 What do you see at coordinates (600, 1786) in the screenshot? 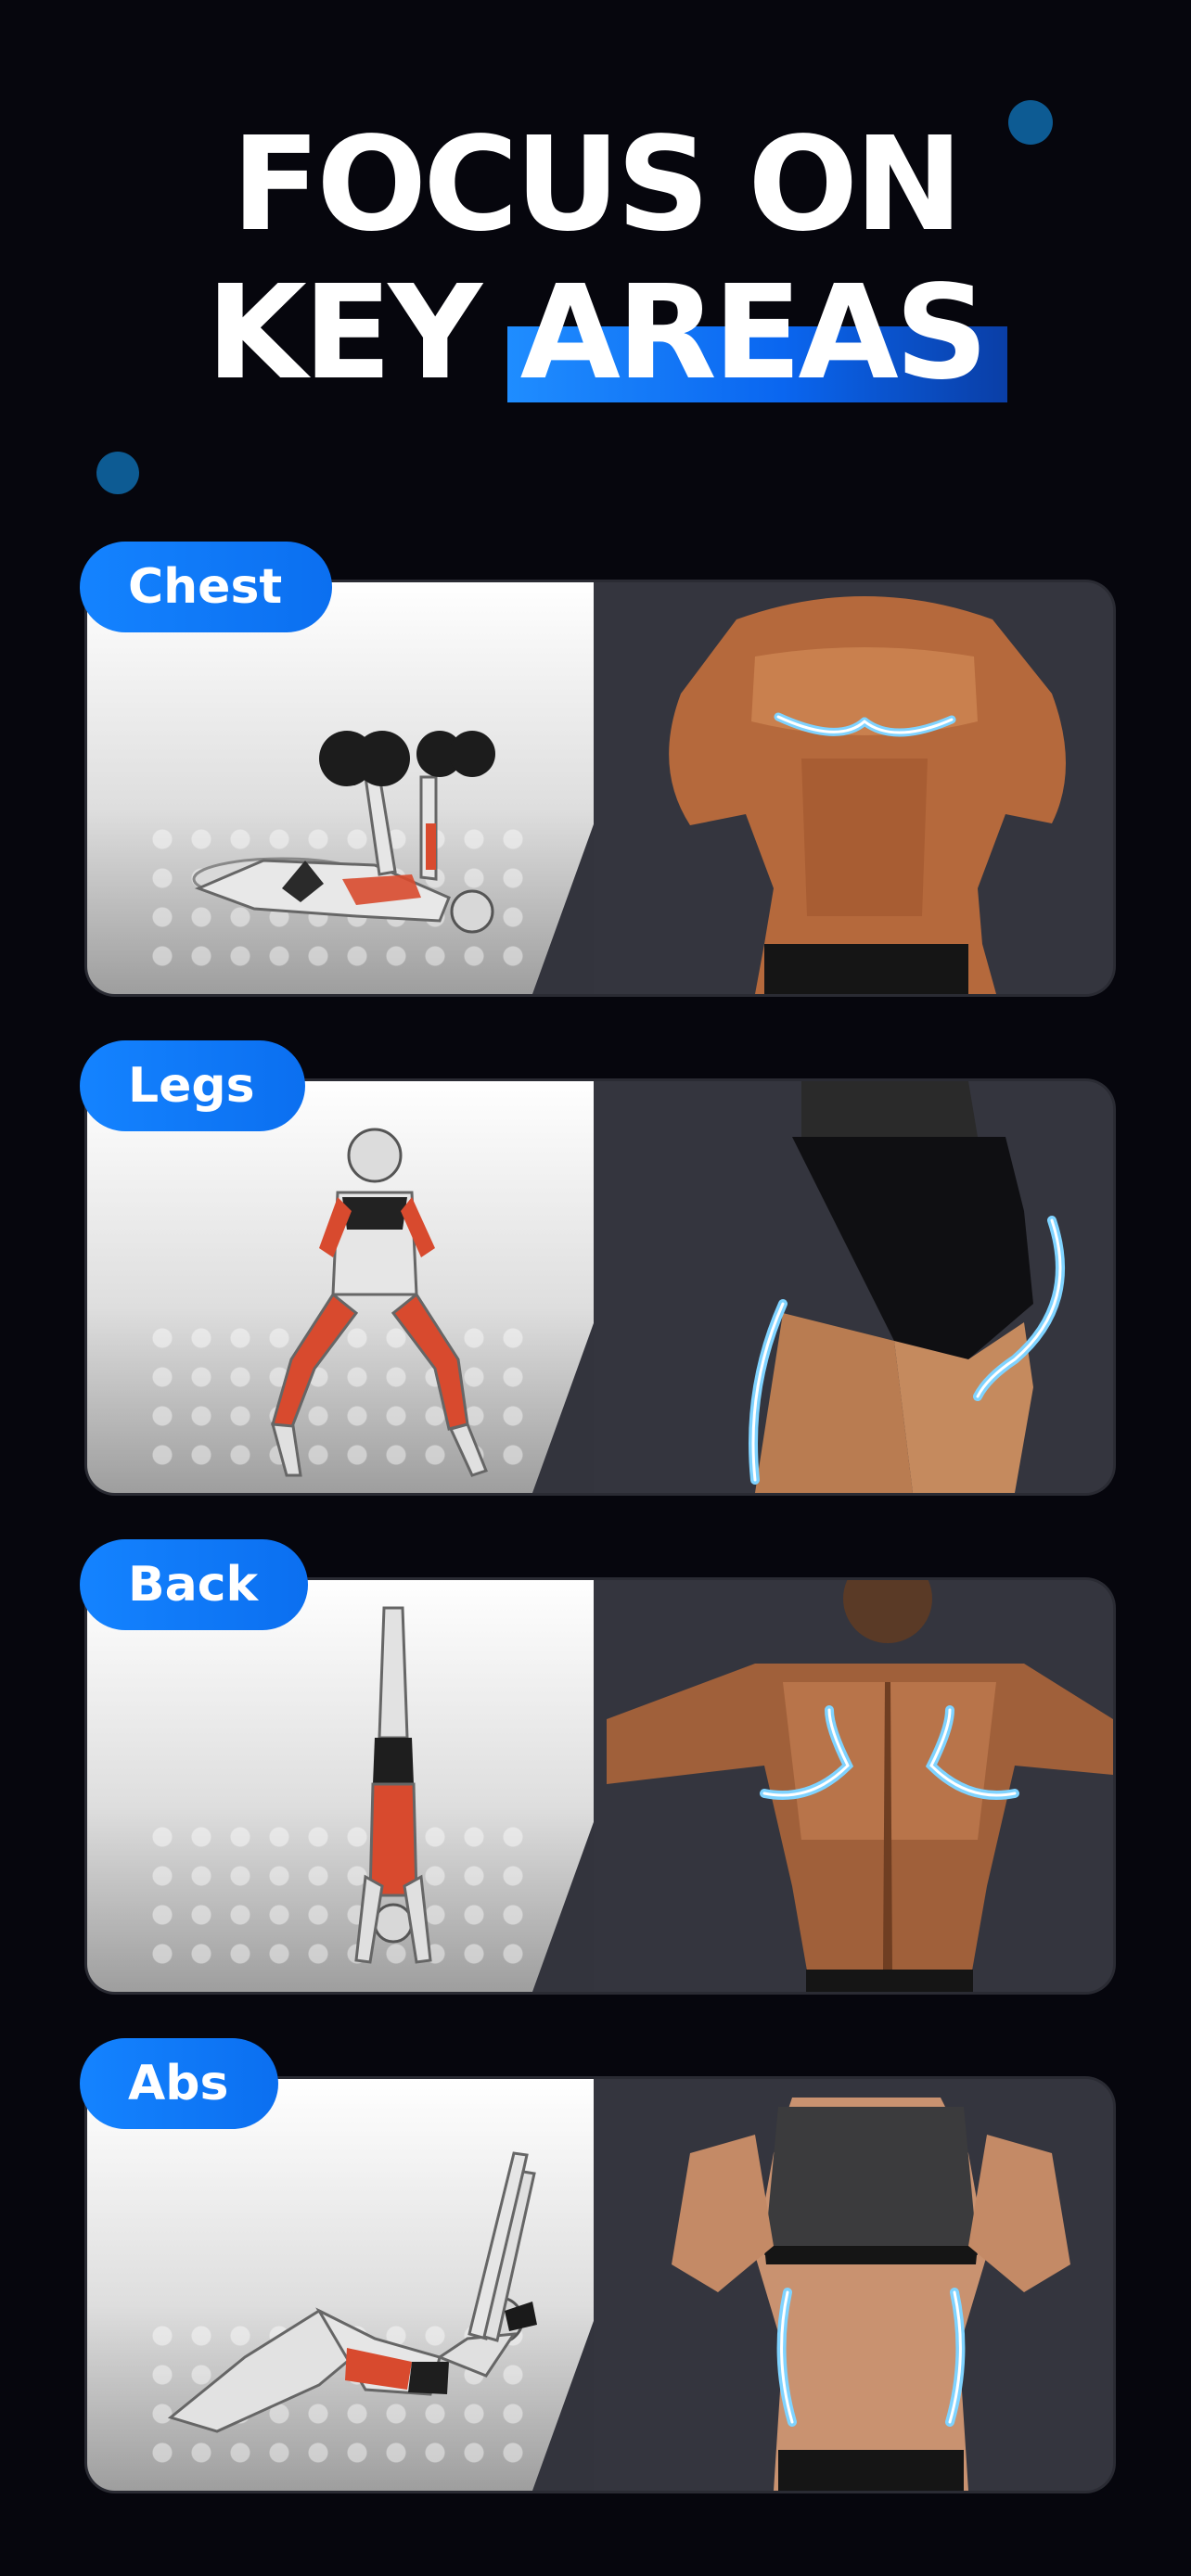
I see `focus-card-back` at bounding box center [600, 1786].